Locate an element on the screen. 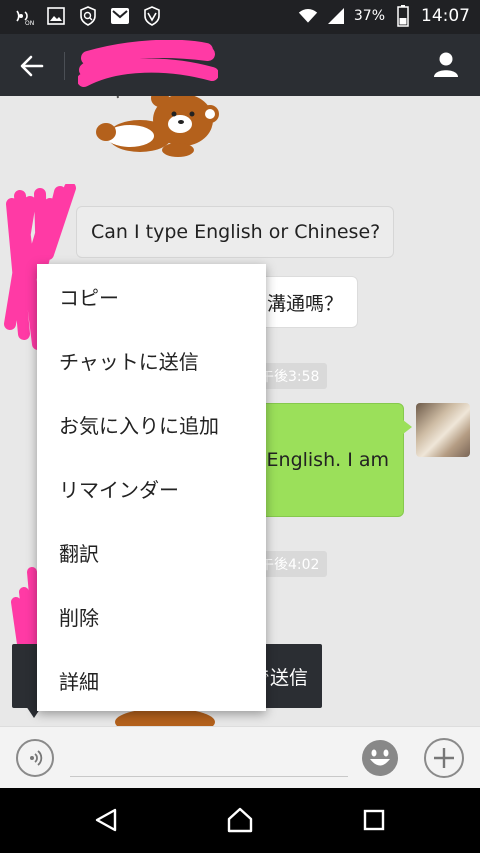 The image size is (480, 853). signal-nfc-icon: ON is located at coordinates (24, 16).